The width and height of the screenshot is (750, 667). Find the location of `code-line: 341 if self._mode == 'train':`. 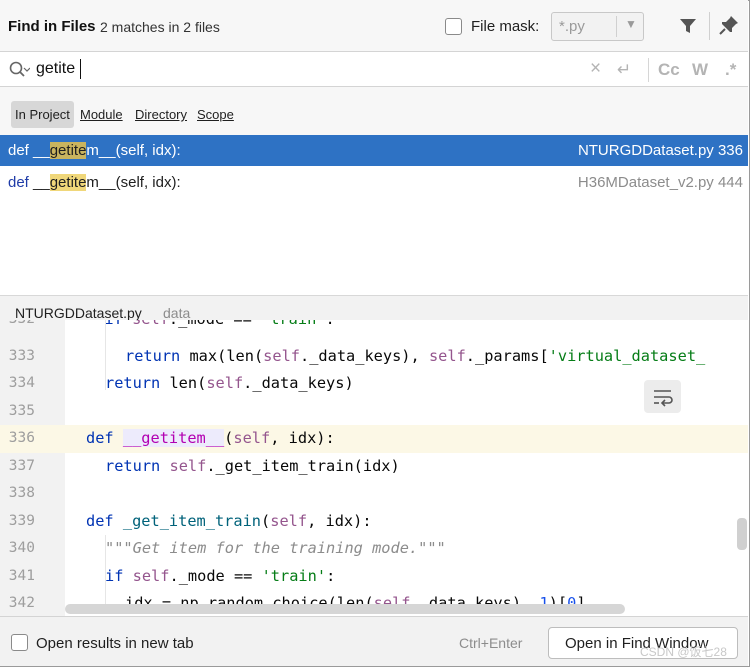

code-line: 341 if self._mode == 'train': is located at coordinates (374, 577).